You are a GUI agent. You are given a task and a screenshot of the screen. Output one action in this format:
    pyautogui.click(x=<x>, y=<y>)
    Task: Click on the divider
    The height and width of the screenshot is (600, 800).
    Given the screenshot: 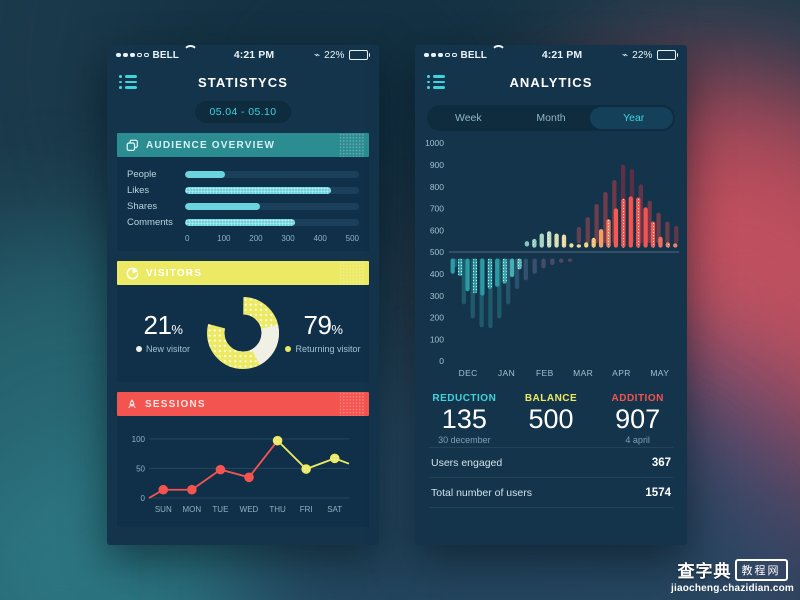 What is the action you would take?
    pyautogui.click(x=551, y=508)
    